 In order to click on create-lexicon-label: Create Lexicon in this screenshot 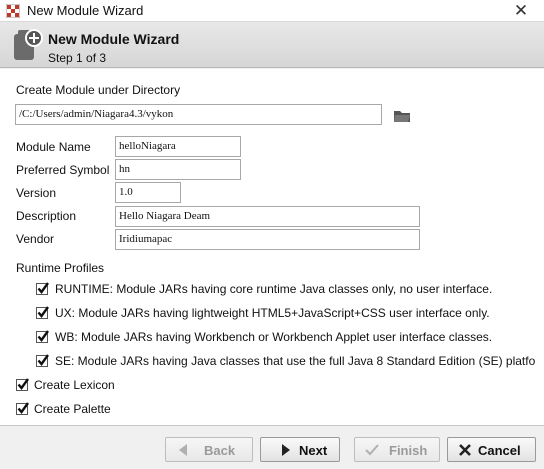, I will do `click(74, 385)`.